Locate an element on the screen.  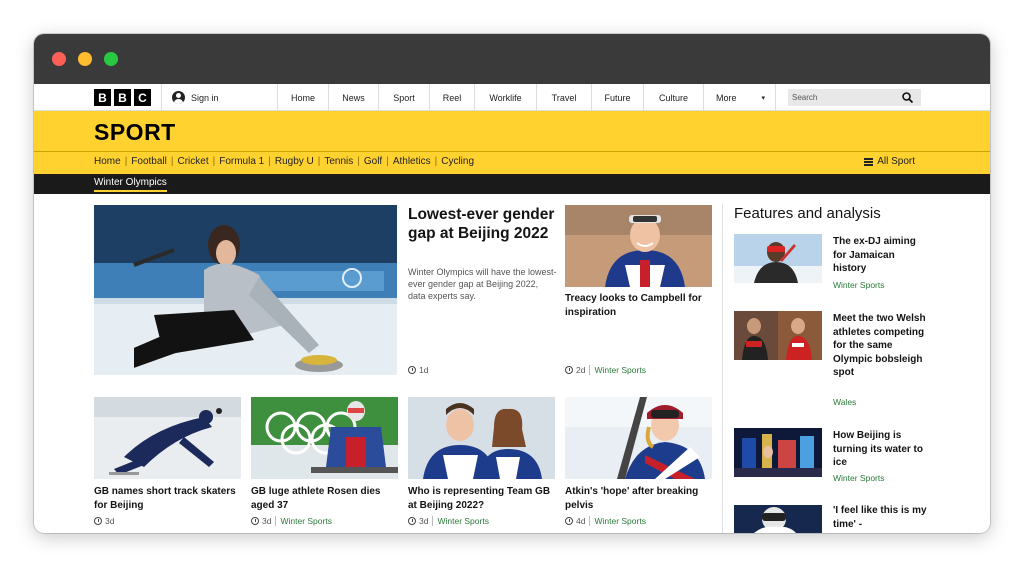
topnav-worklife: Worklife is located at coordinates (506, 97).